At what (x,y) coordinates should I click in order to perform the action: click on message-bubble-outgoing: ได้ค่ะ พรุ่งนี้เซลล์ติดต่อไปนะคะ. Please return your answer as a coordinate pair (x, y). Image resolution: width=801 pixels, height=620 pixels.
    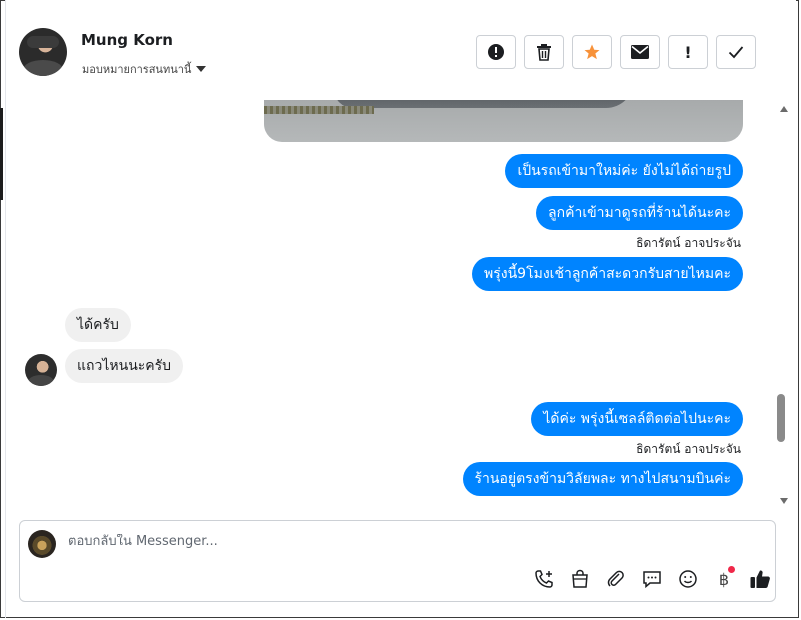
    Looking at the image, I should click on (637, 419).